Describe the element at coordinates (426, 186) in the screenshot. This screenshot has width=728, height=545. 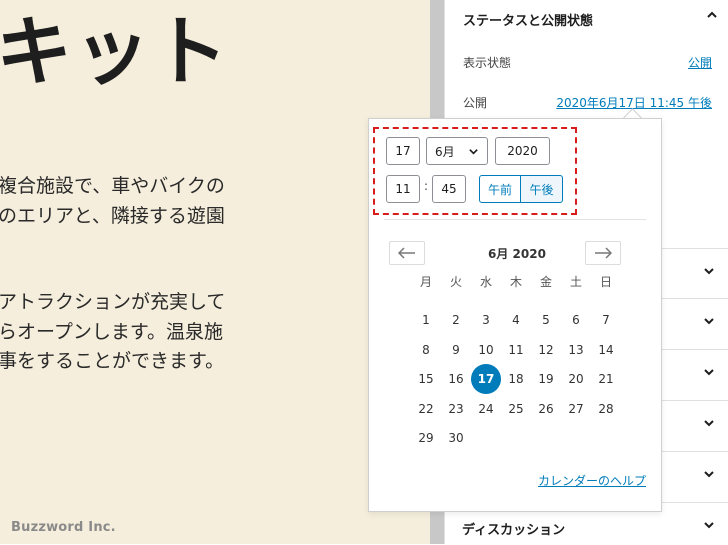
I see `time-colon: :` at that location.